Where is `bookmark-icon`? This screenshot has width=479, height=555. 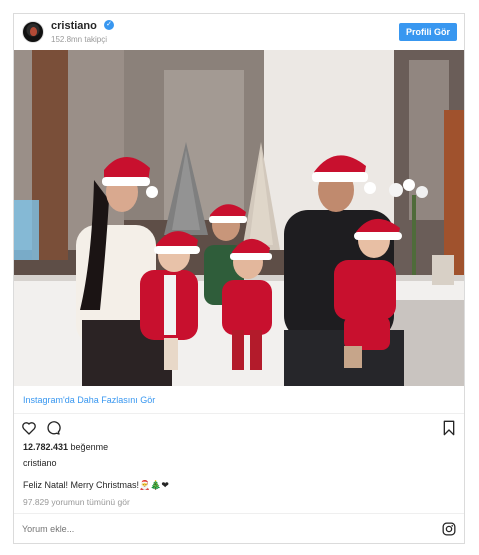 bookmark-icon is located at coordinates (449, 428).